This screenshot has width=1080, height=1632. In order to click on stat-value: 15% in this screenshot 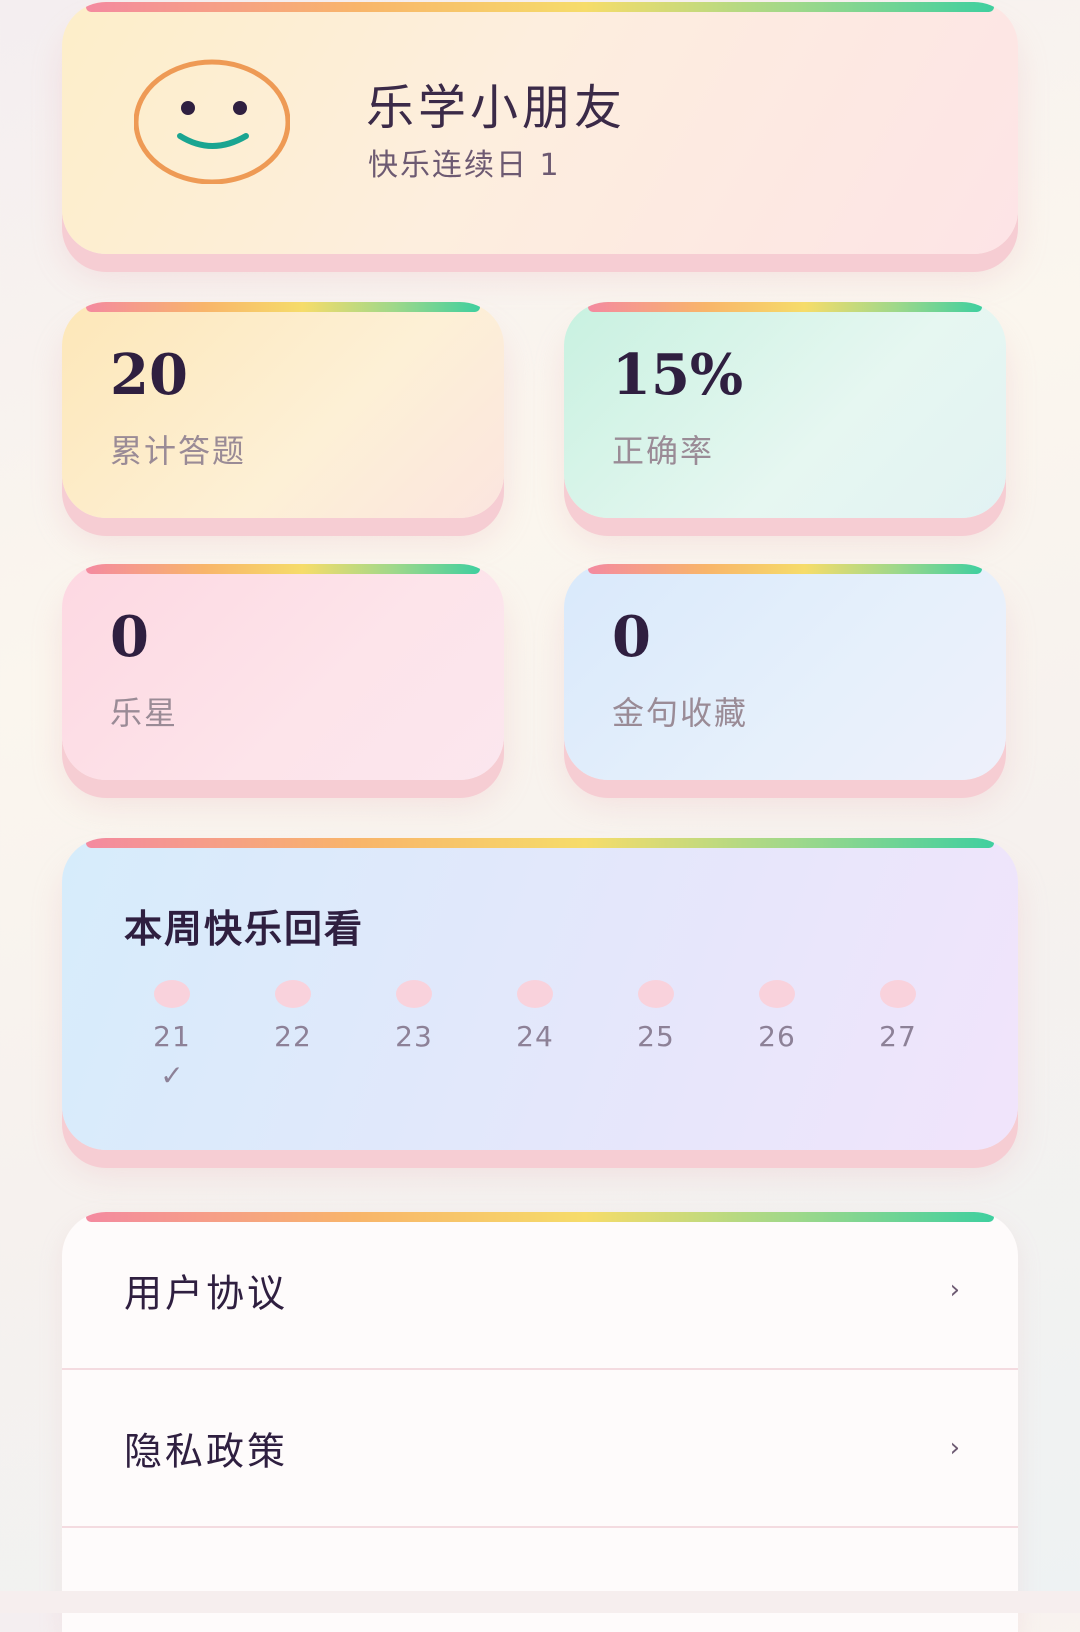, I will do `click(678, 375)`.